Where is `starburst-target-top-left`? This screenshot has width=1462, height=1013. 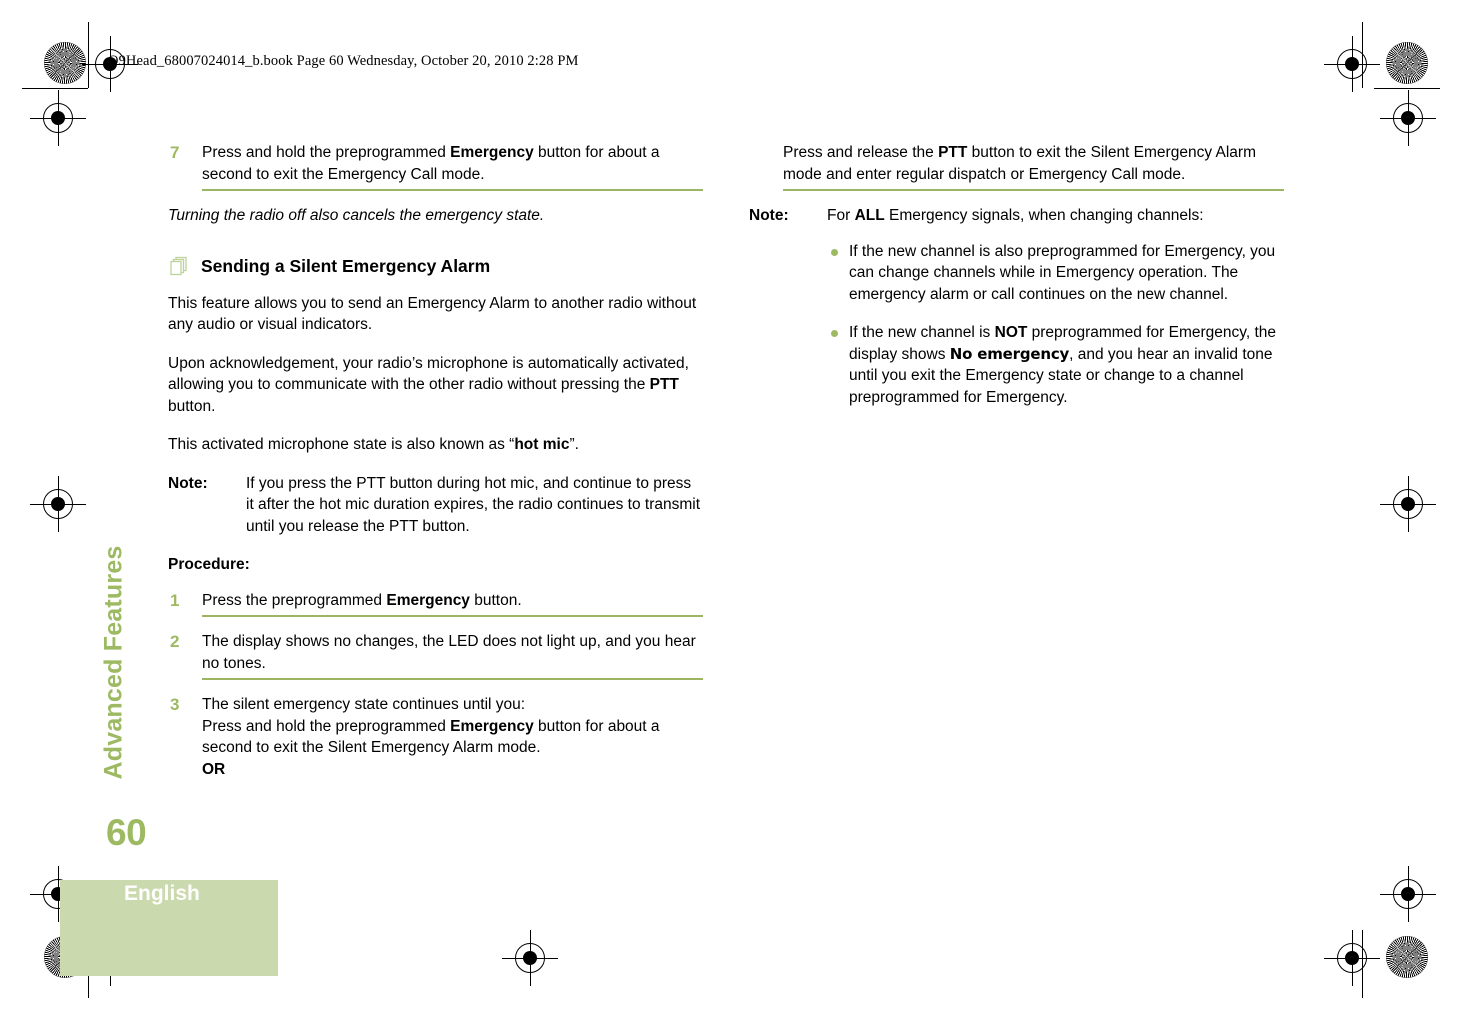 starburst-target-top-left is located at coordinates (65, 63).